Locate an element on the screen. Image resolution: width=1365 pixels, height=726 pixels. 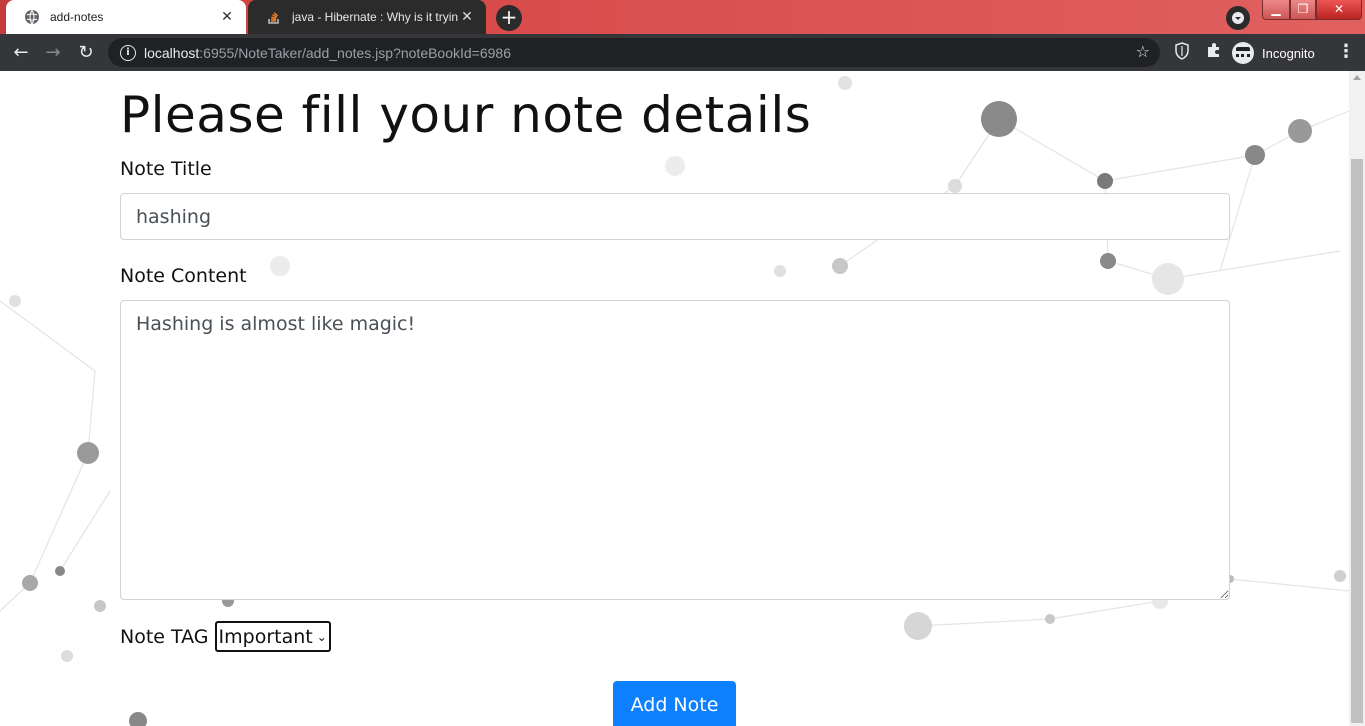
stackoverflow-icon is located at coordinates (274, 17).